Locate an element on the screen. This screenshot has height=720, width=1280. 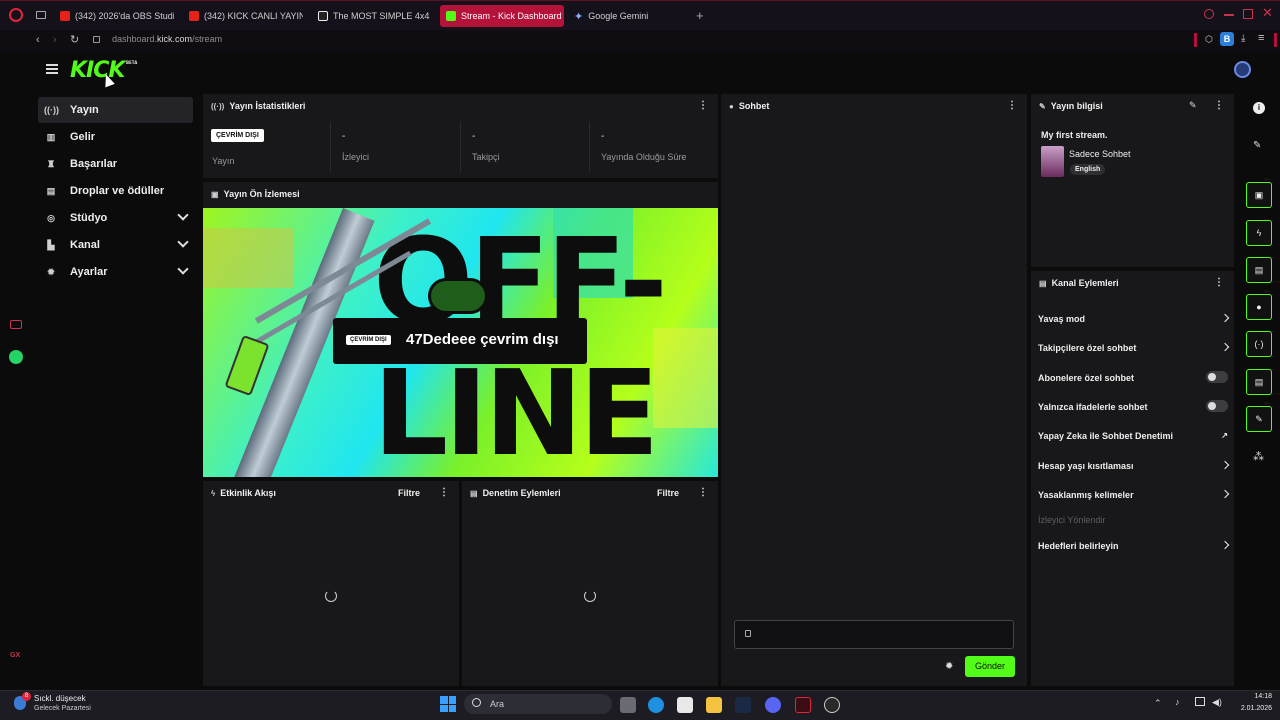
activity-toggle-button: ϟ is located at coordinates (1259, 233).